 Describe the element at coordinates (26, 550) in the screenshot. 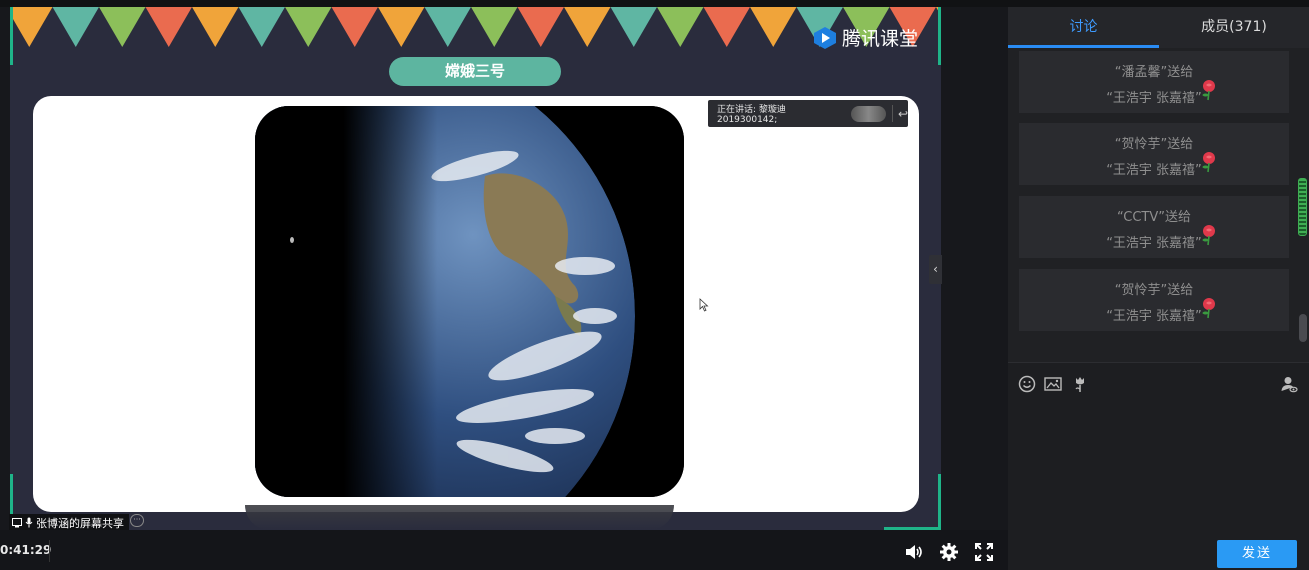

I see `class-timer: 0:41:29` at that location.